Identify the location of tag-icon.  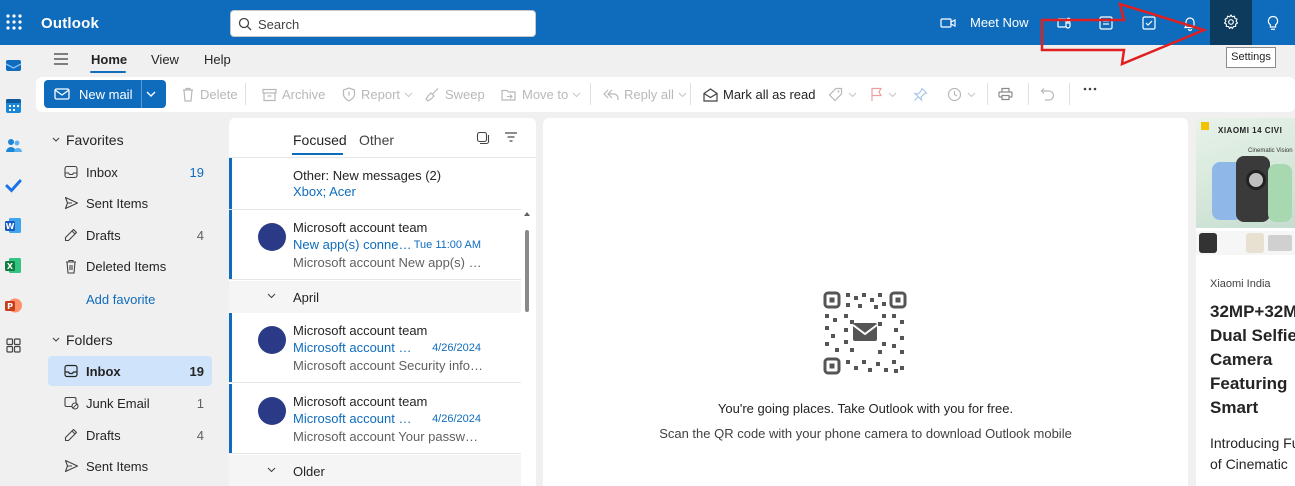
(838, 94).